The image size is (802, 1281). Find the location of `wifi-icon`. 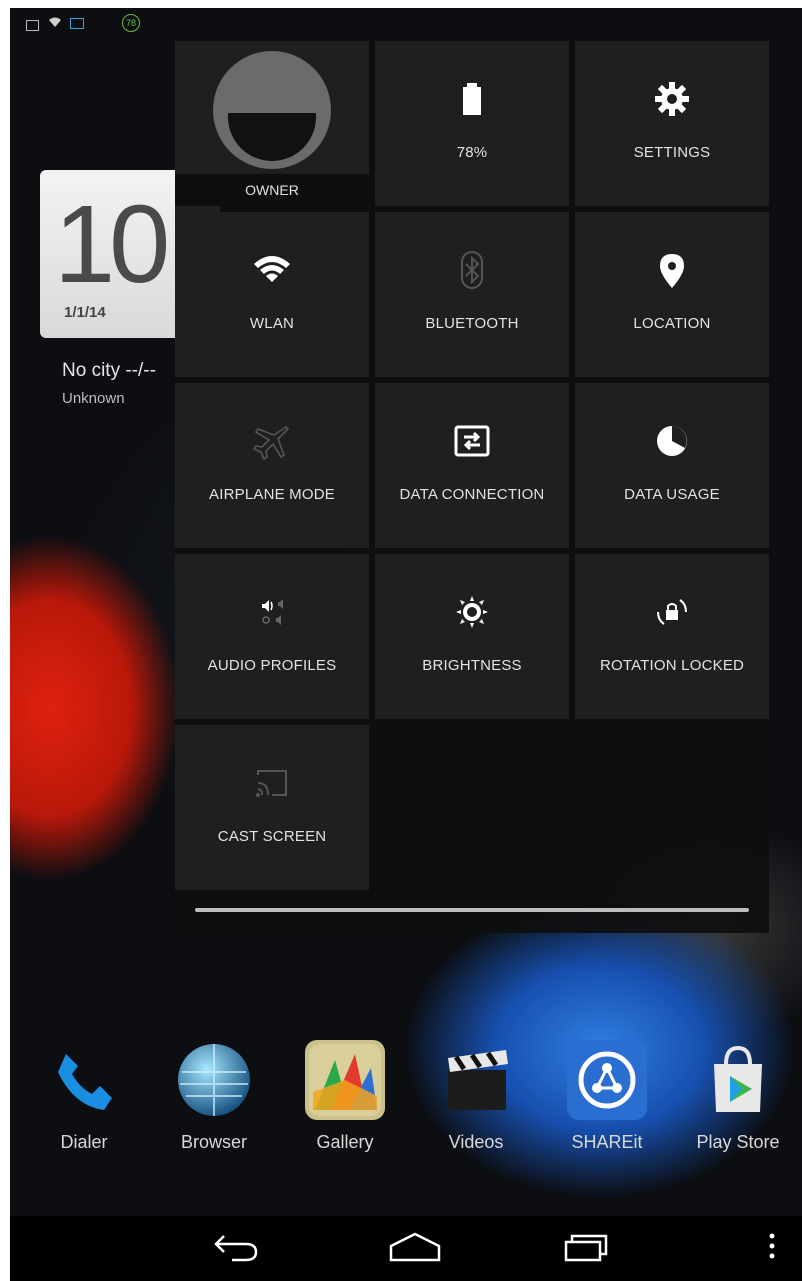

wifi-icon is located at coordinates (272, 270).